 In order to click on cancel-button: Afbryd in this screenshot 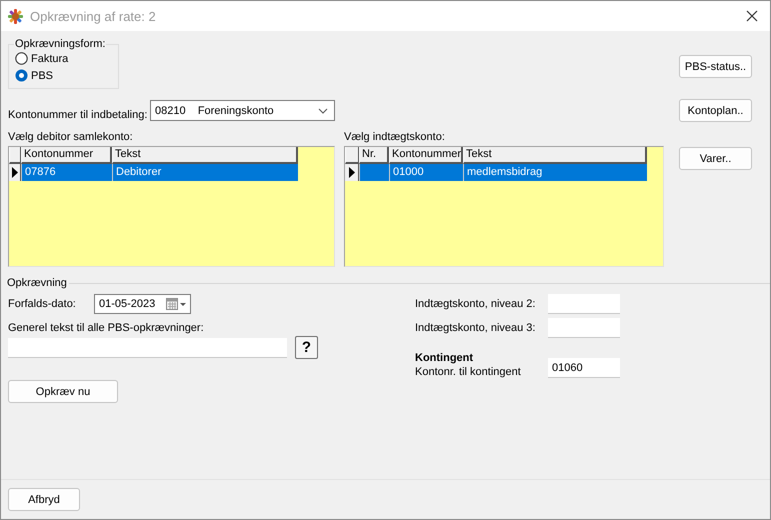, I will do `click(44, 499)`.